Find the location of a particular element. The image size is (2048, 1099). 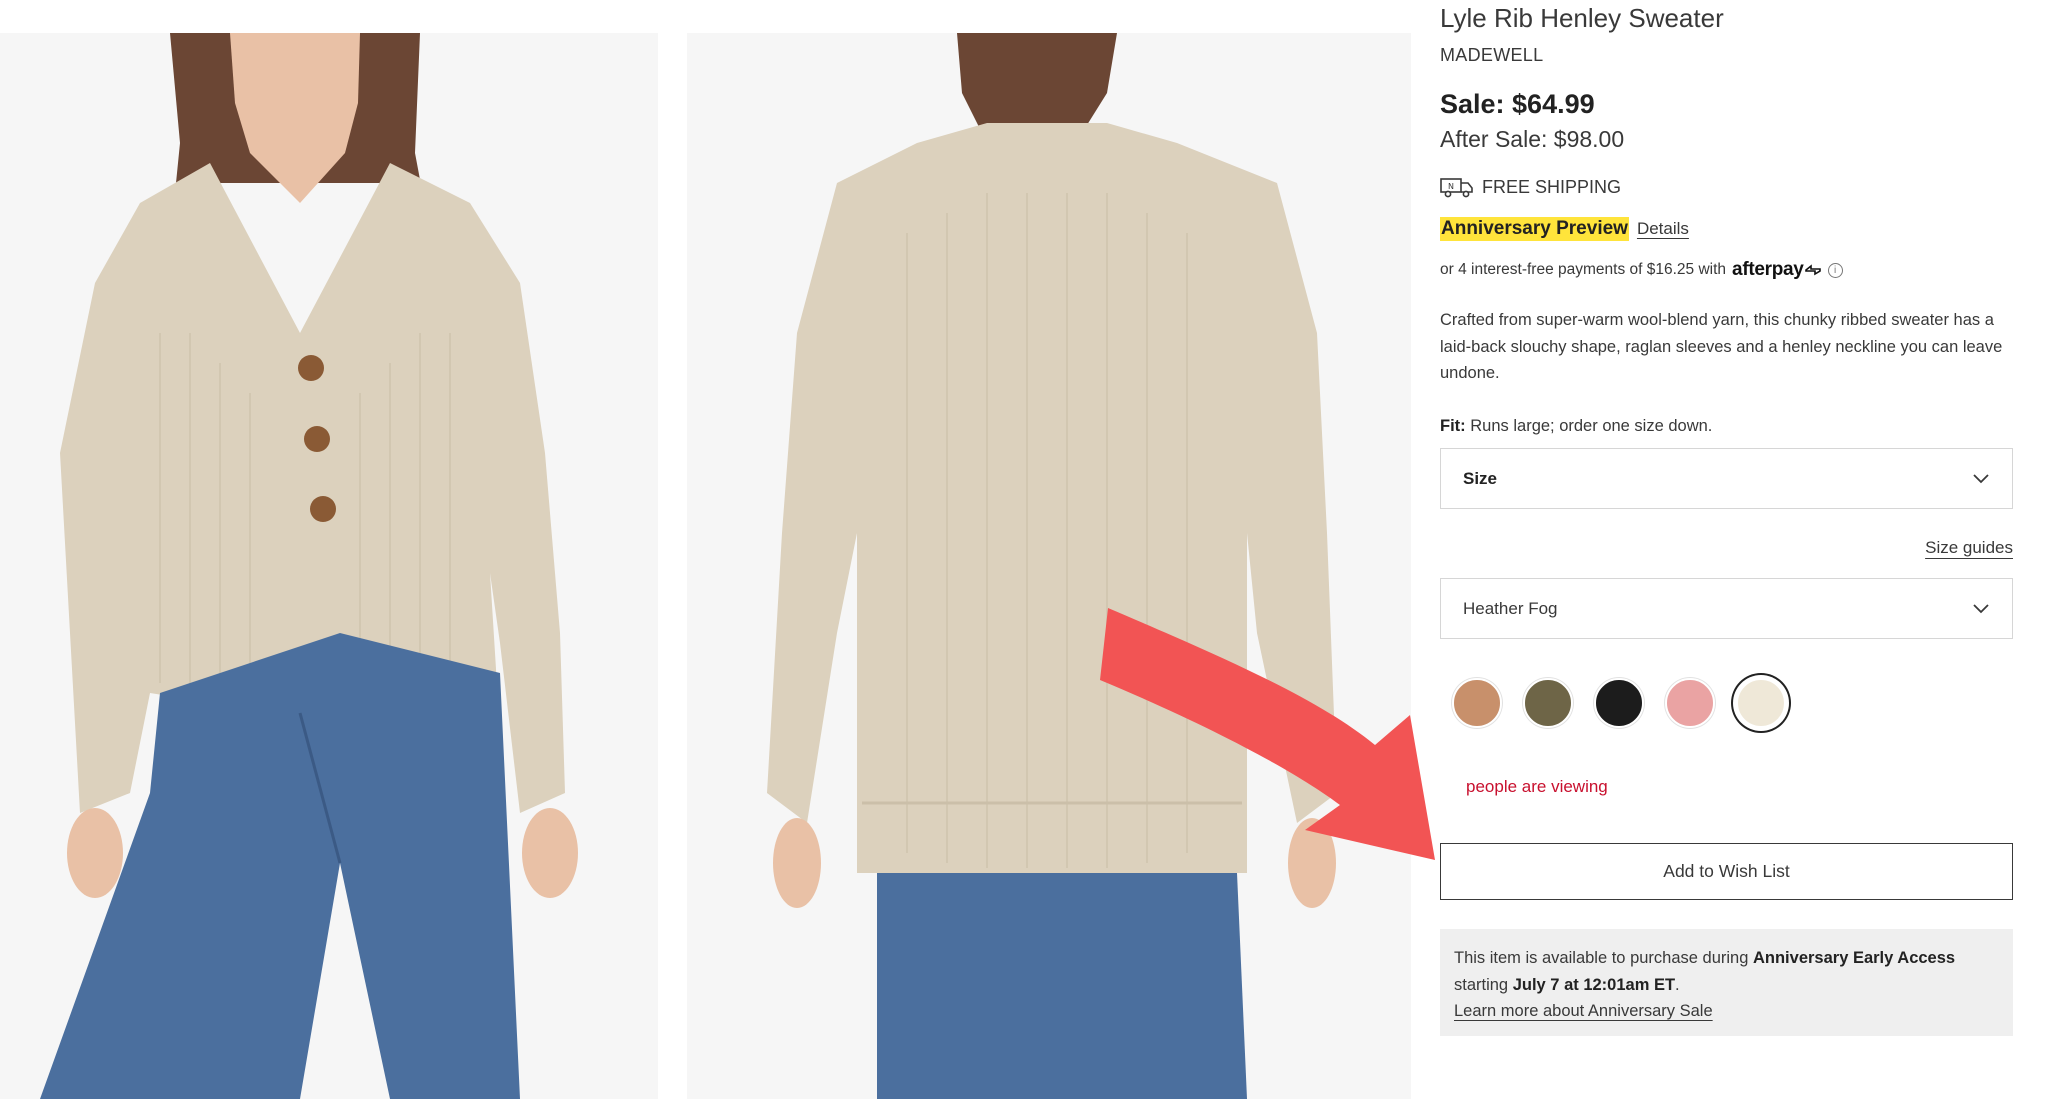

afterpay-loop-icon is located at coordinates (1812, 270).